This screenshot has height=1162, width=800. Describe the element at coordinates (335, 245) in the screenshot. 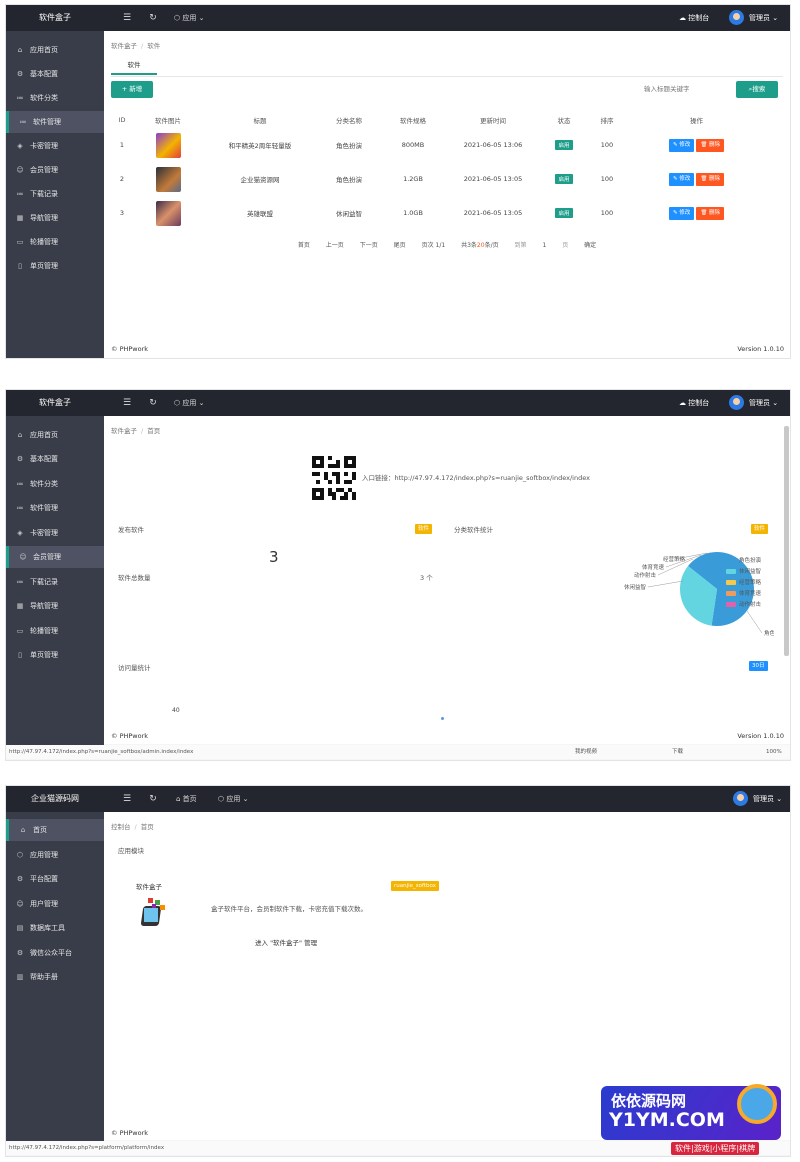

I see `page-prev: 上一页` at that location.